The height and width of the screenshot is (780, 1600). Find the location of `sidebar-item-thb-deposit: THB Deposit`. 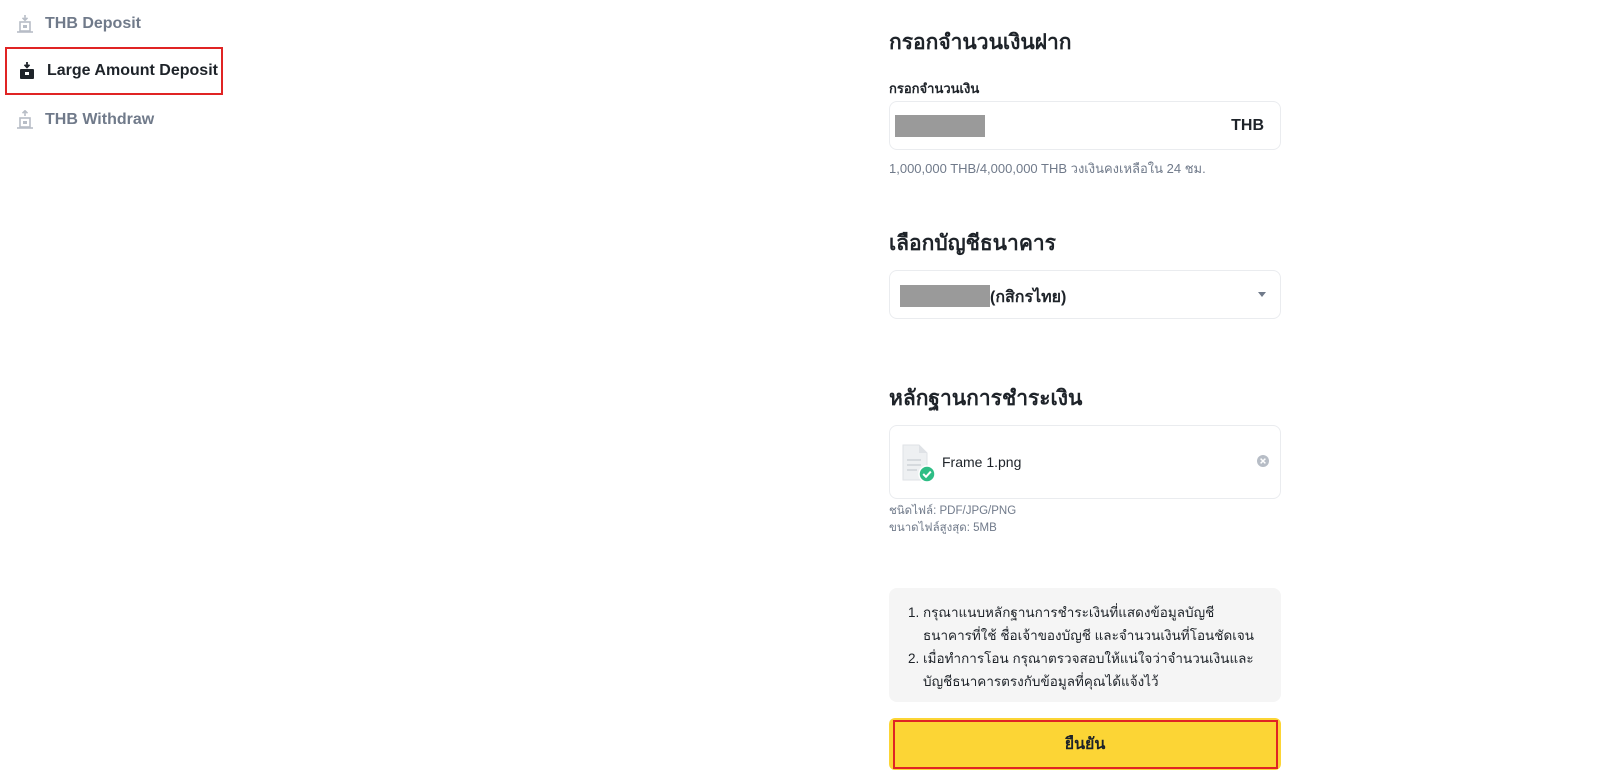

sidebar-item-thb-deposit: THB Deposit is located at coordinates (114, 24).